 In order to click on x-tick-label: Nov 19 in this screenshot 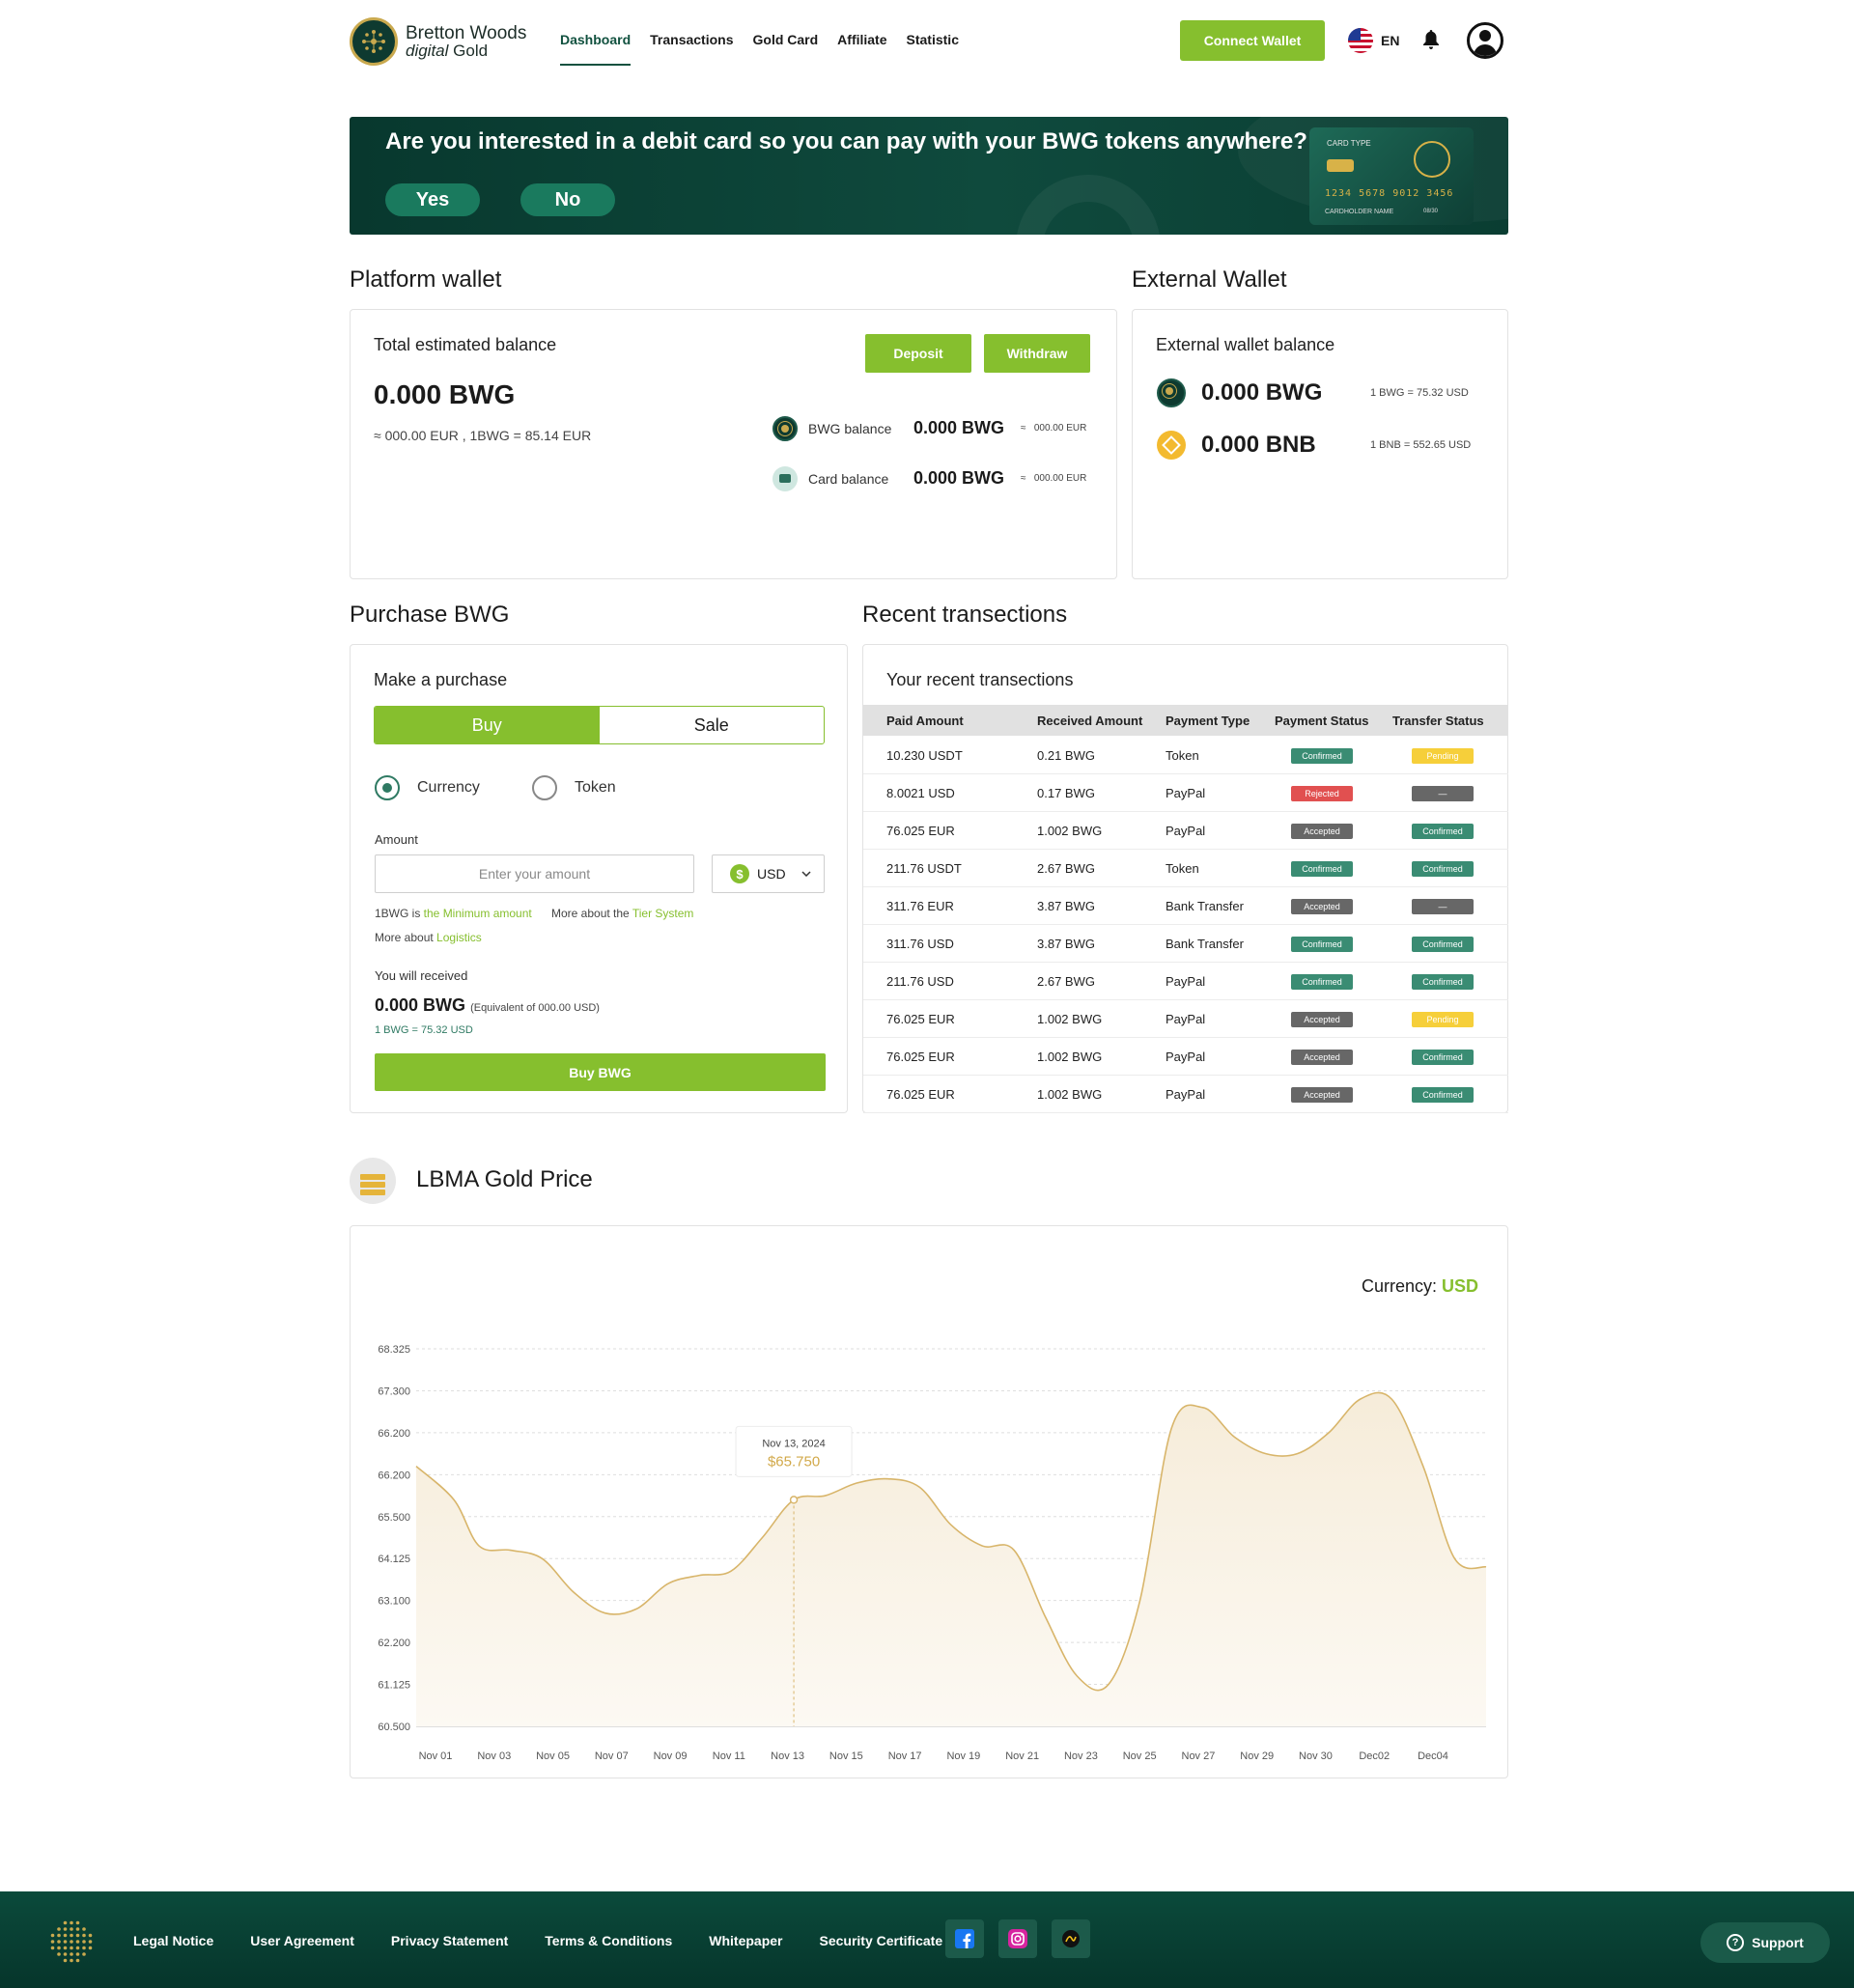, I will do `click(963, 1756)`.